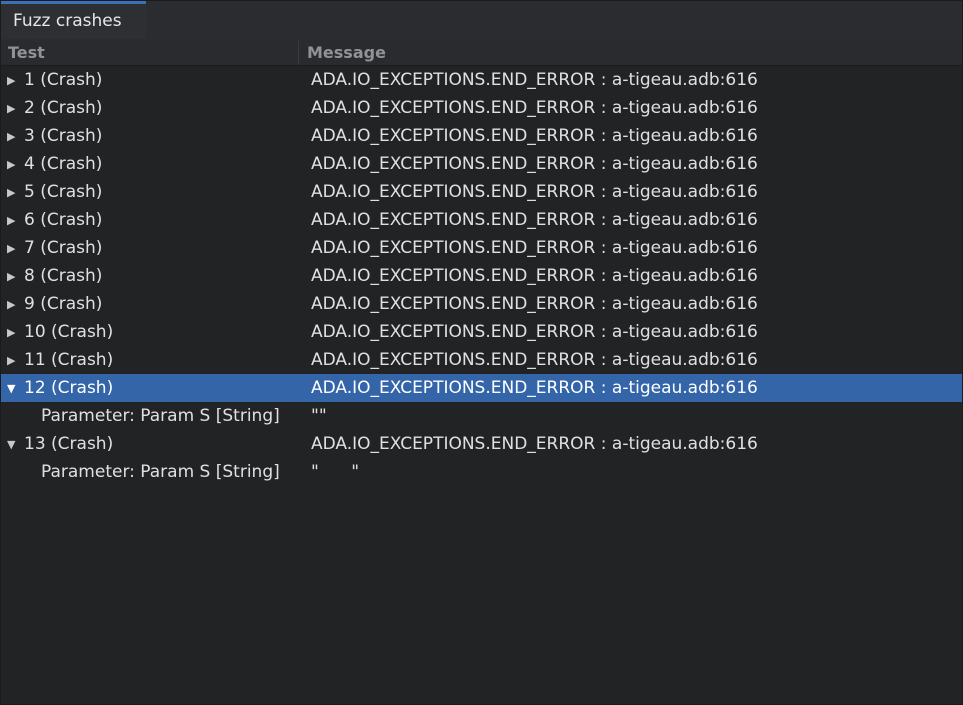 This screenshot has width=963, height=705. What do you see at coordinates (150, 53) in the screenshot?
I see `column-header-test: Test` at bounding box center [150, 53].